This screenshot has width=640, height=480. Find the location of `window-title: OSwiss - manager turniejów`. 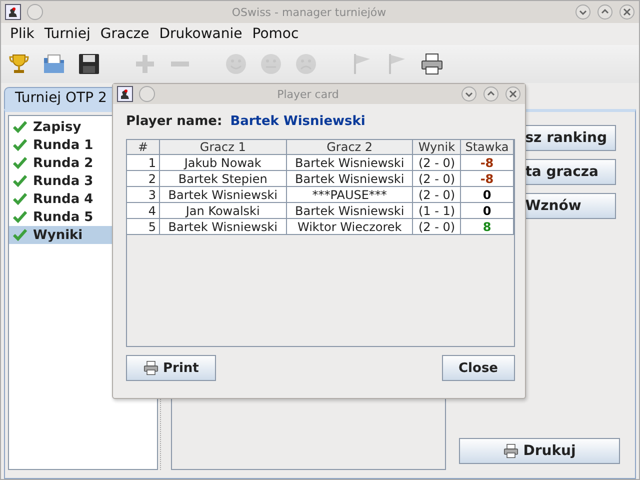

window-title: OSwiss - manager turniejów is located at coordinates (309, 12).